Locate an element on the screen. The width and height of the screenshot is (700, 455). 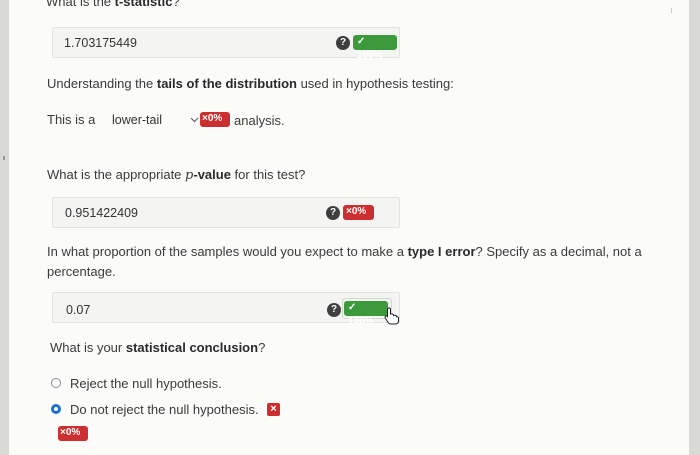
heading-bold-text: tails of the distribution is located at coordinates (226, 83).